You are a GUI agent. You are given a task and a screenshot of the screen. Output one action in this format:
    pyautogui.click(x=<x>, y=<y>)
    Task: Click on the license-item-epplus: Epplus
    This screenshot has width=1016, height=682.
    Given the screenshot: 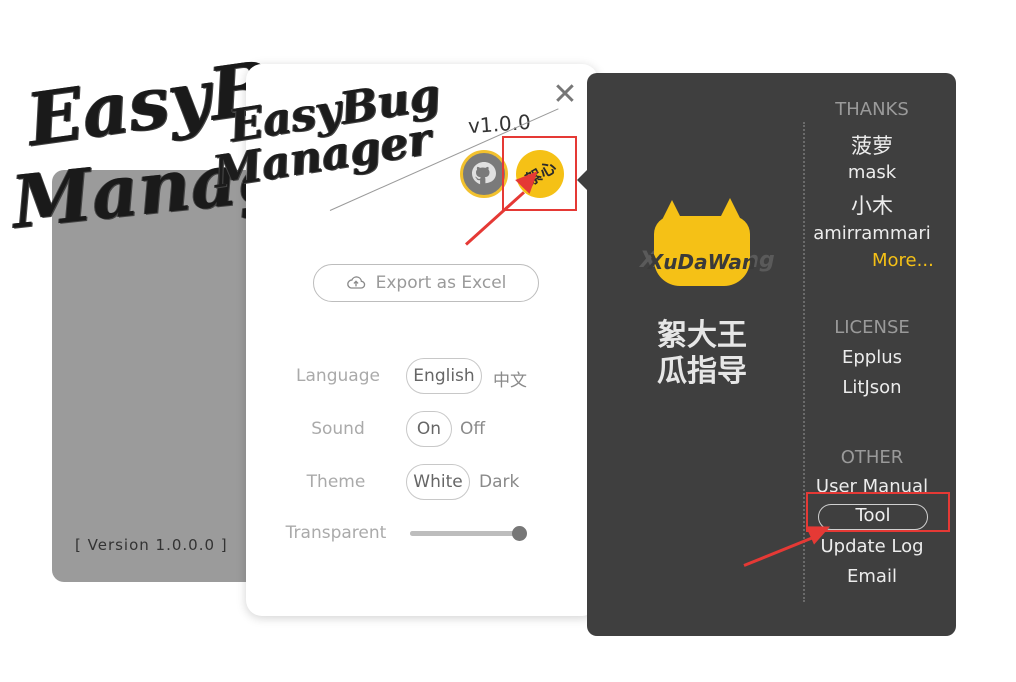 What is the action you would take?
    pyautogui.click(x=872, y=357)
    